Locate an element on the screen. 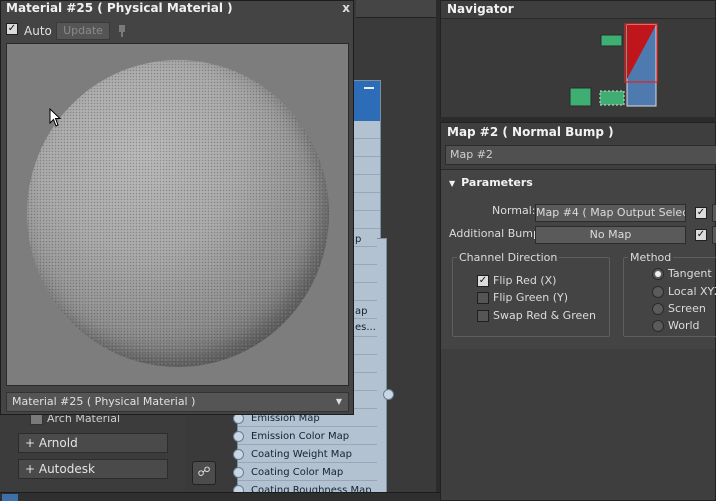 Image resolution: width=716 pixels, height=501 pixels. auto-checkbox: ✓ is located at coordinates (12, 29).